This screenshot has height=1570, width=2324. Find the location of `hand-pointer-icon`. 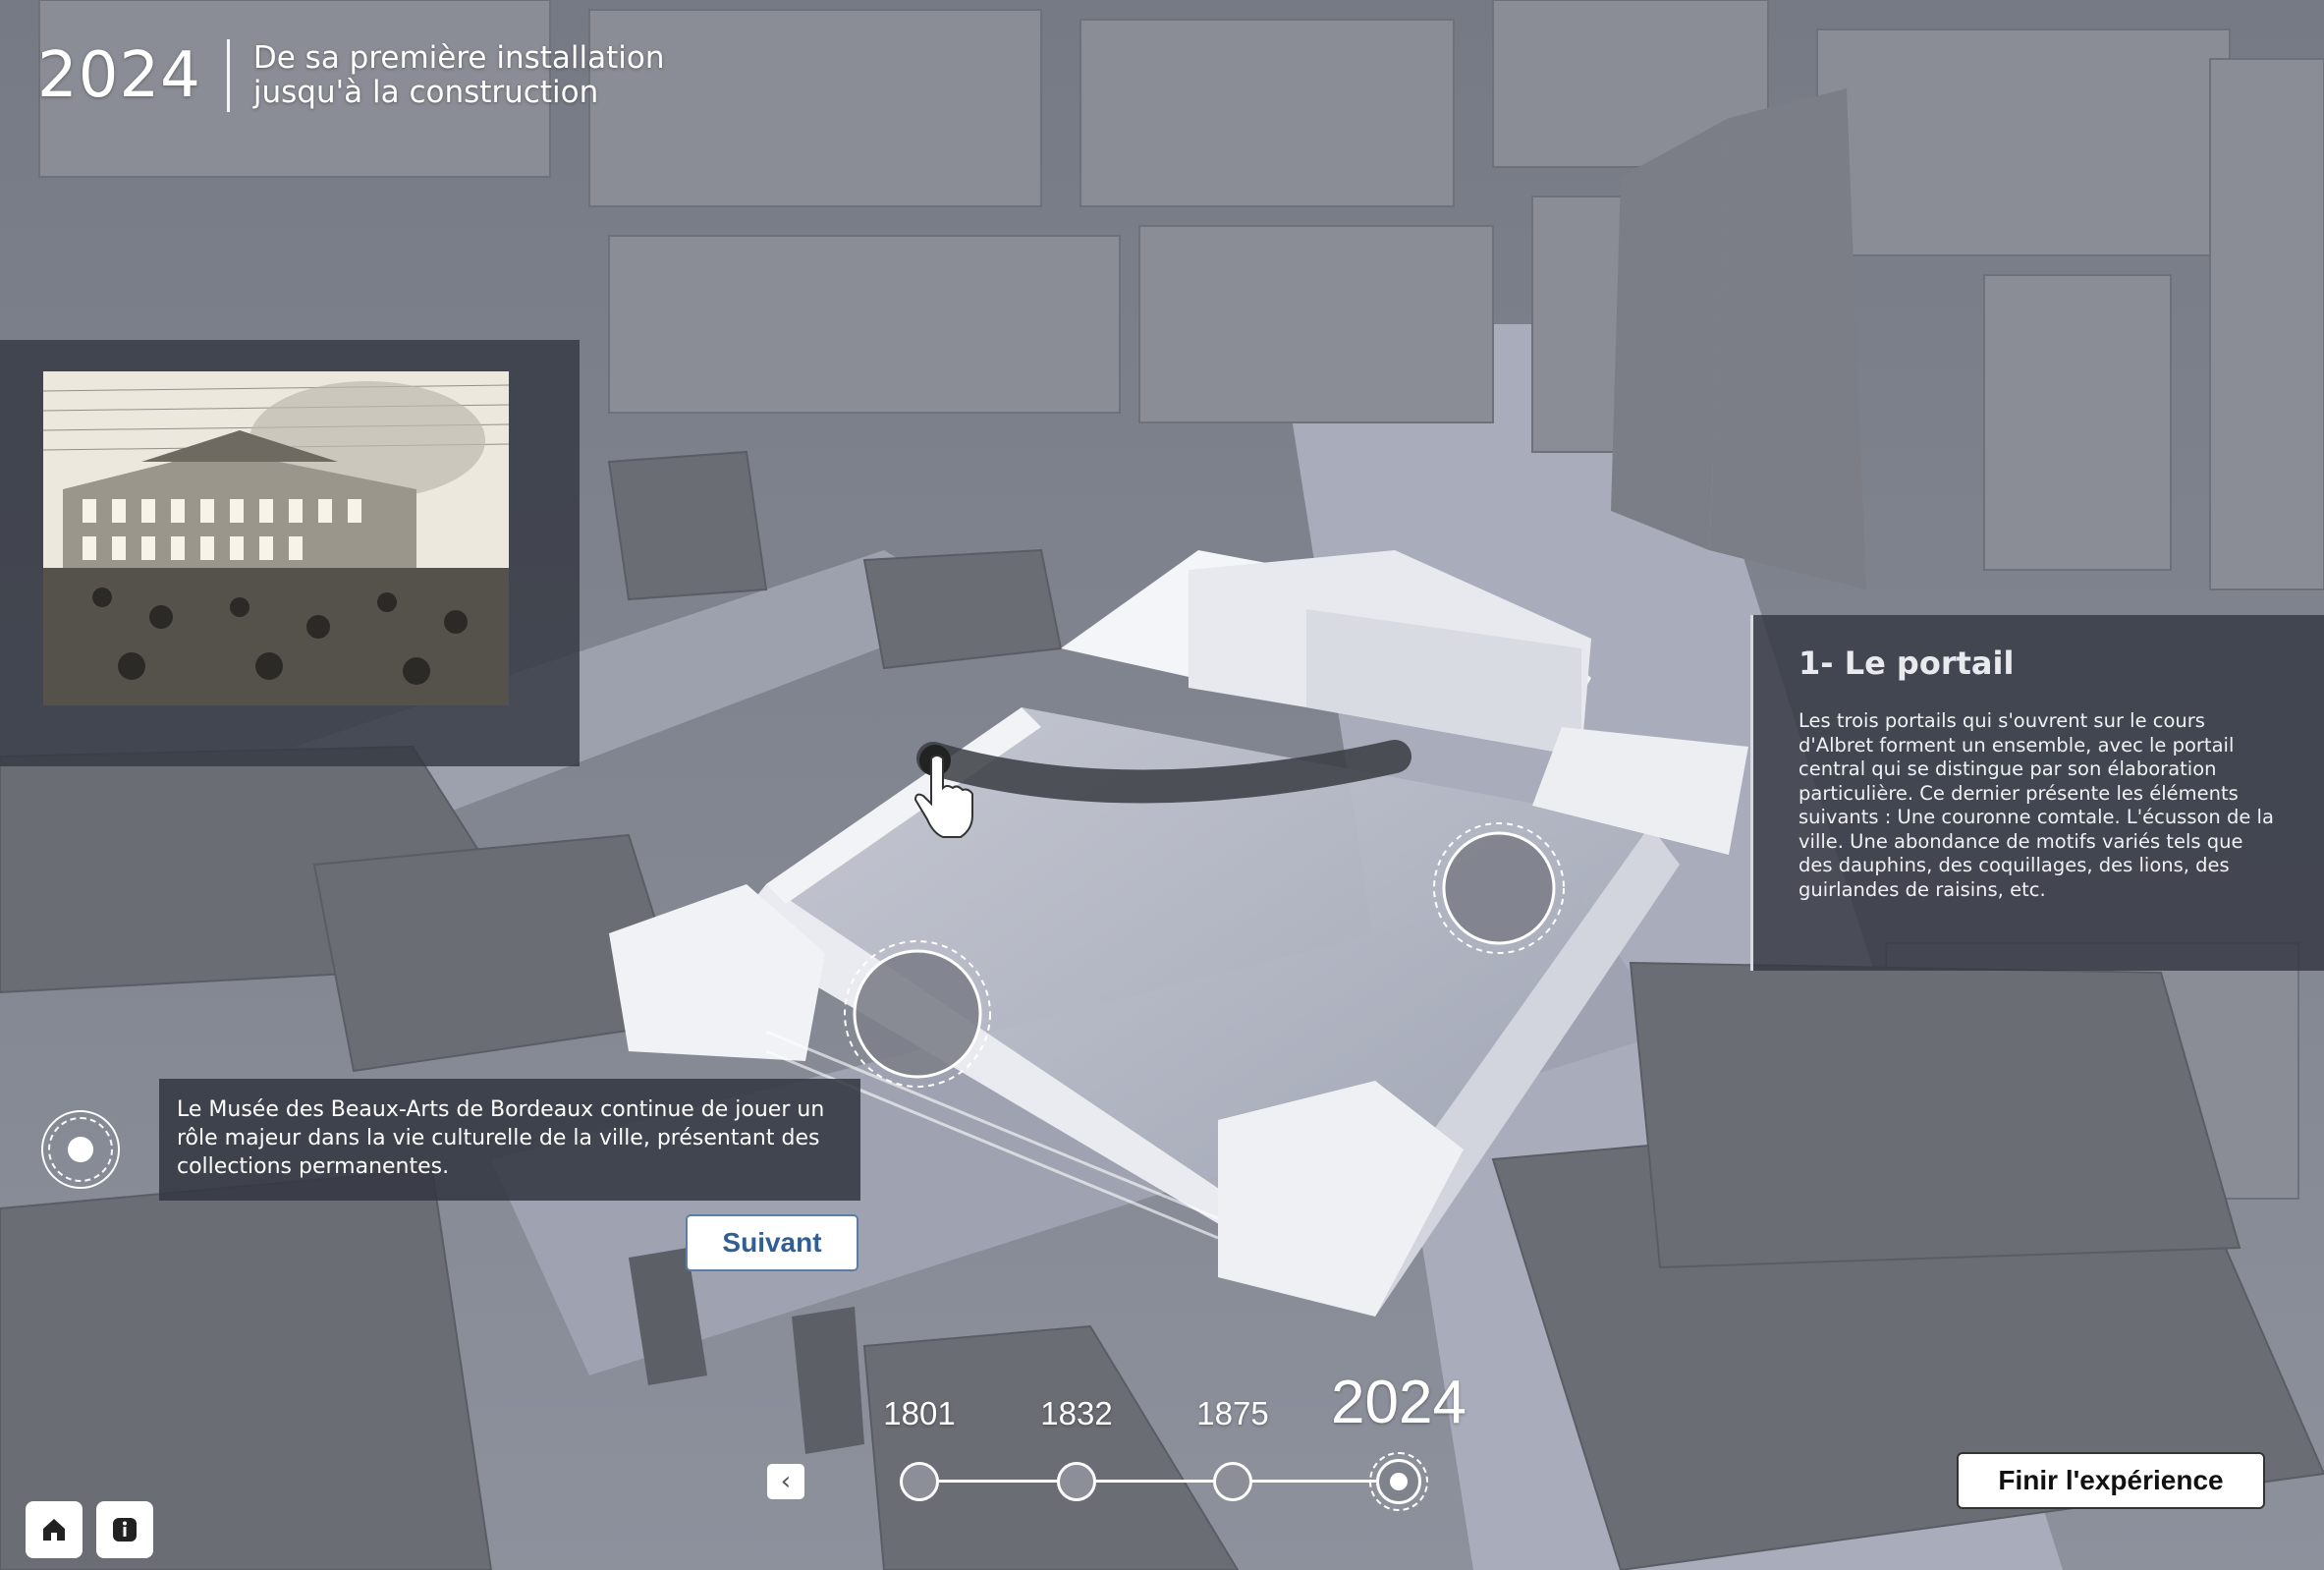

hand-pointer-icon is located at coordinates (944, 795).